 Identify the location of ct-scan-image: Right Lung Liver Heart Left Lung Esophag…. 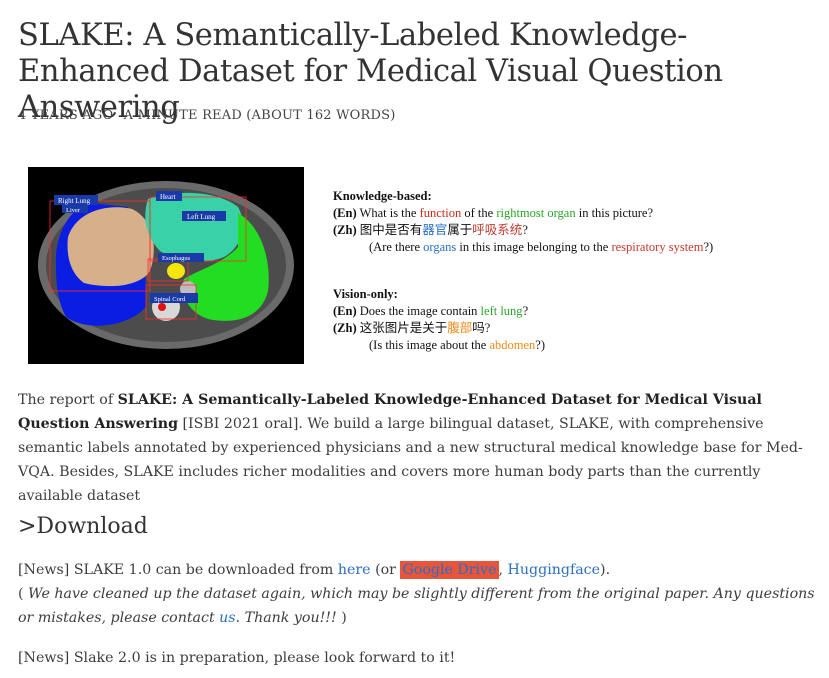
(166, 265).